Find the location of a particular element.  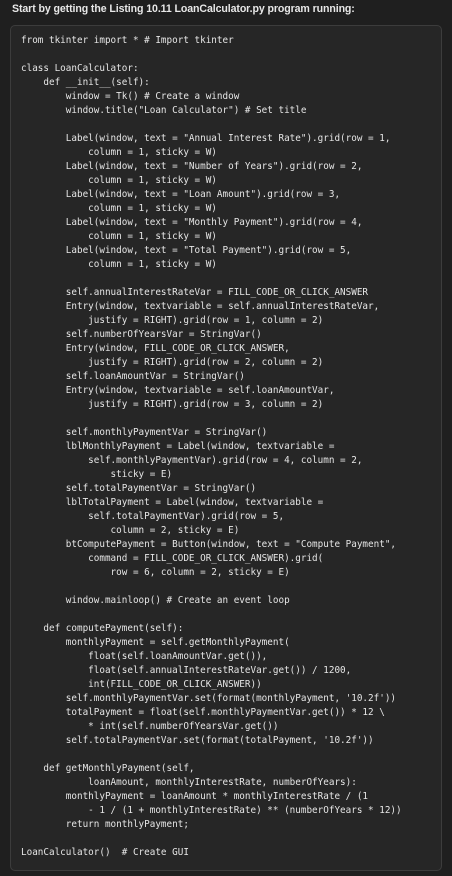

code-line: def computePayment(self): is located at coordinates (102, 628).